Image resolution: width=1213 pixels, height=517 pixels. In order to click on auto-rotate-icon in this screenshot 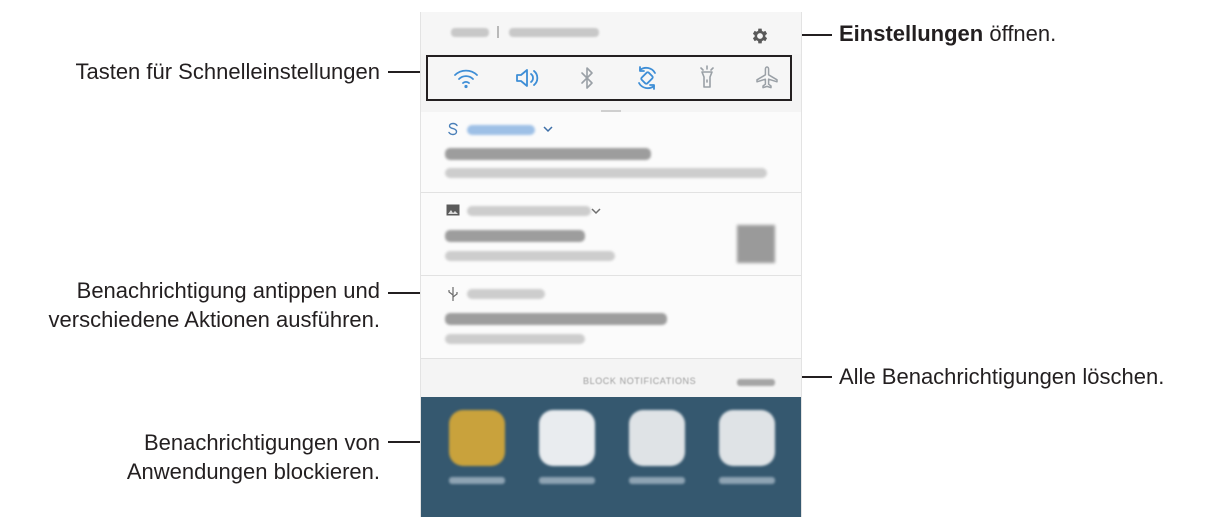, I will do `click(647, 78)`.